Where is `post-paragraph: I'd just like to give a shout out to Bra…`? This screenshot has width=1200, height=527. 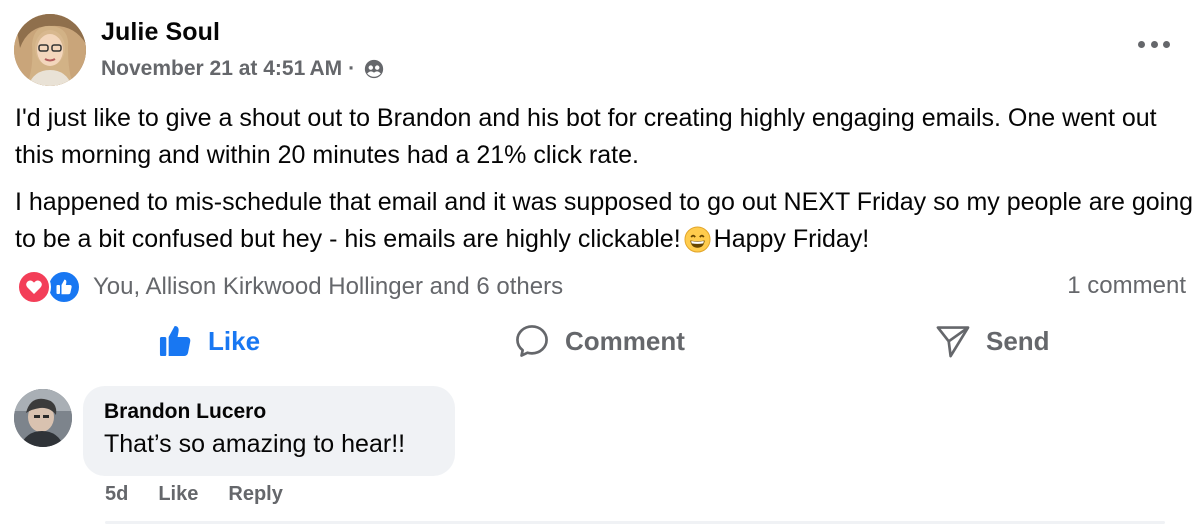
post-paragraph: I'd just like to give a shout out to Bra… is located at coordinates (586, 136).